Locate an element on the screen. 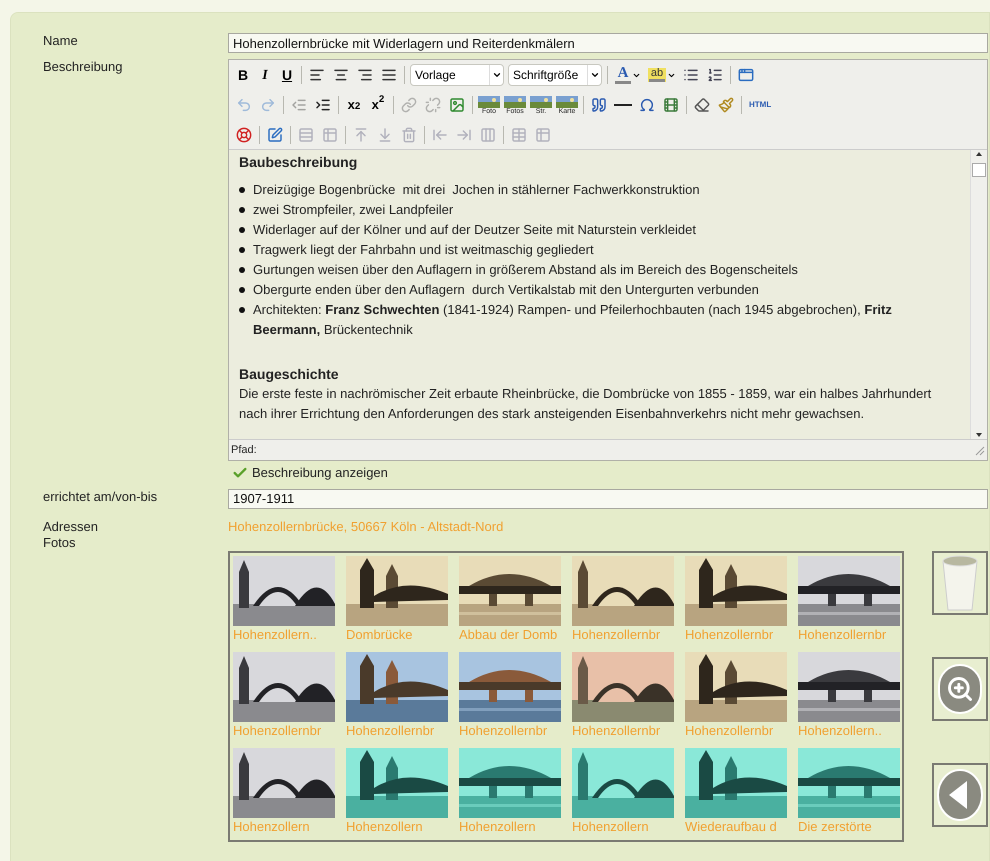 Image resolution: width=990 pixels, height=861 pixels. content-paragraph: Die erste feste in nachrömischer Zeit erbaute Rheinbrücke, die Dombrücke von 1855 - 1859, war ein halbes Jahrhundert nach ihrer Errichtung den Anforderungen des stark ansteigenden Eisenbahnverkehrs nicht mehr gewachsen. is located at coordinates (585, 404).